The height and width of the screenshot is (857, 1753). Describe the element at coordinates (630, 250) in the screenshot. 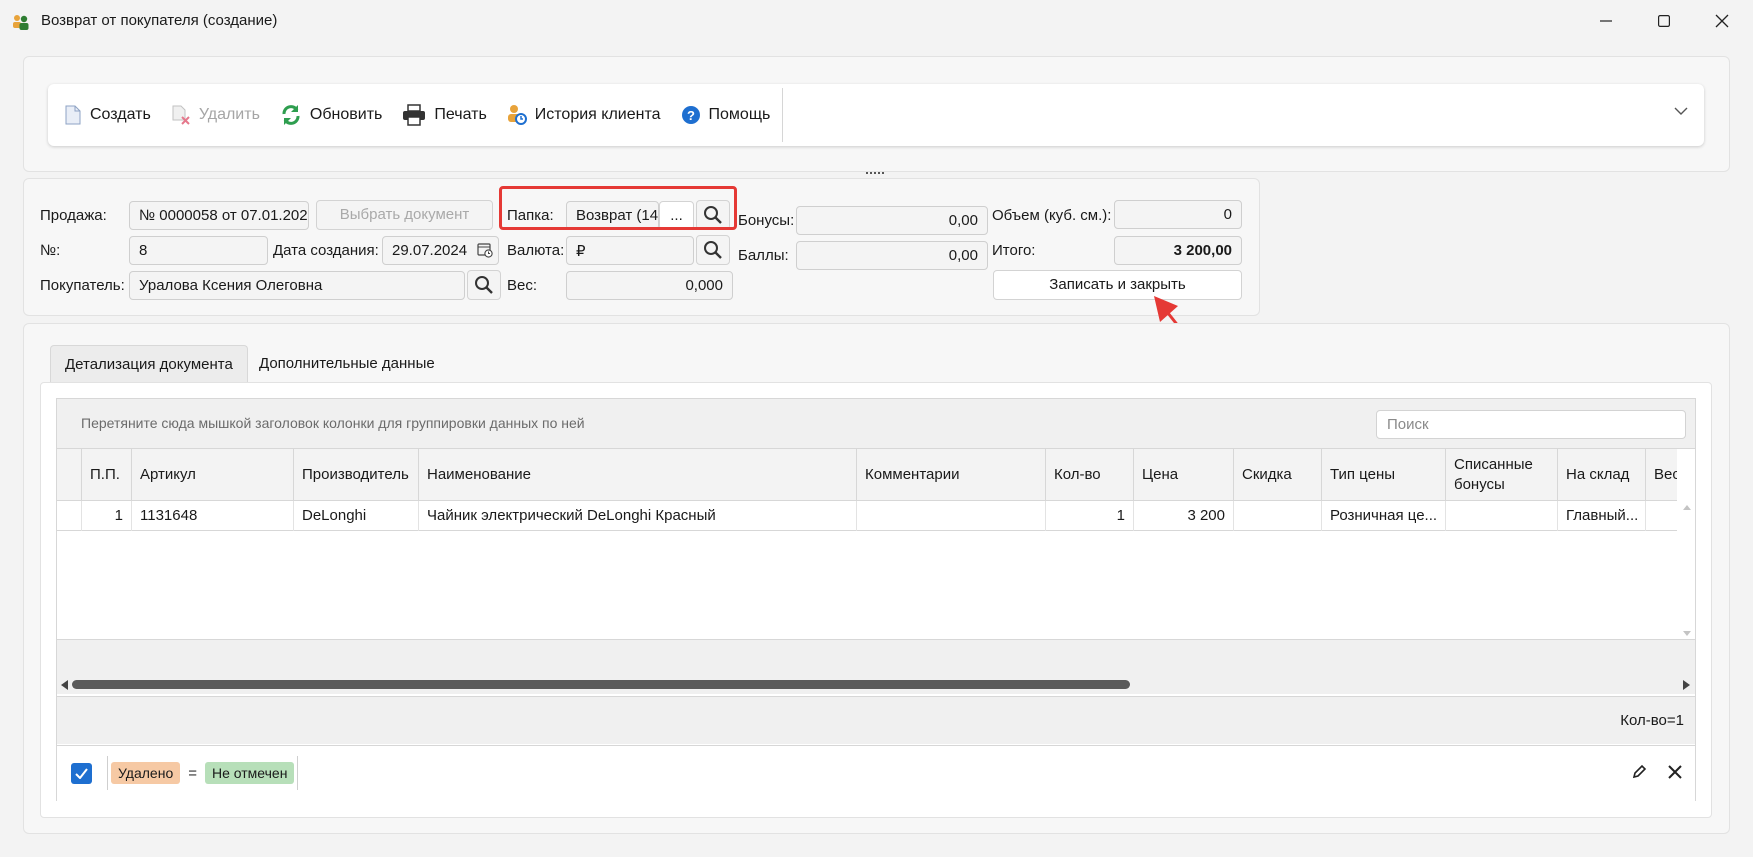

I see `currency-field: ₽` at that location.